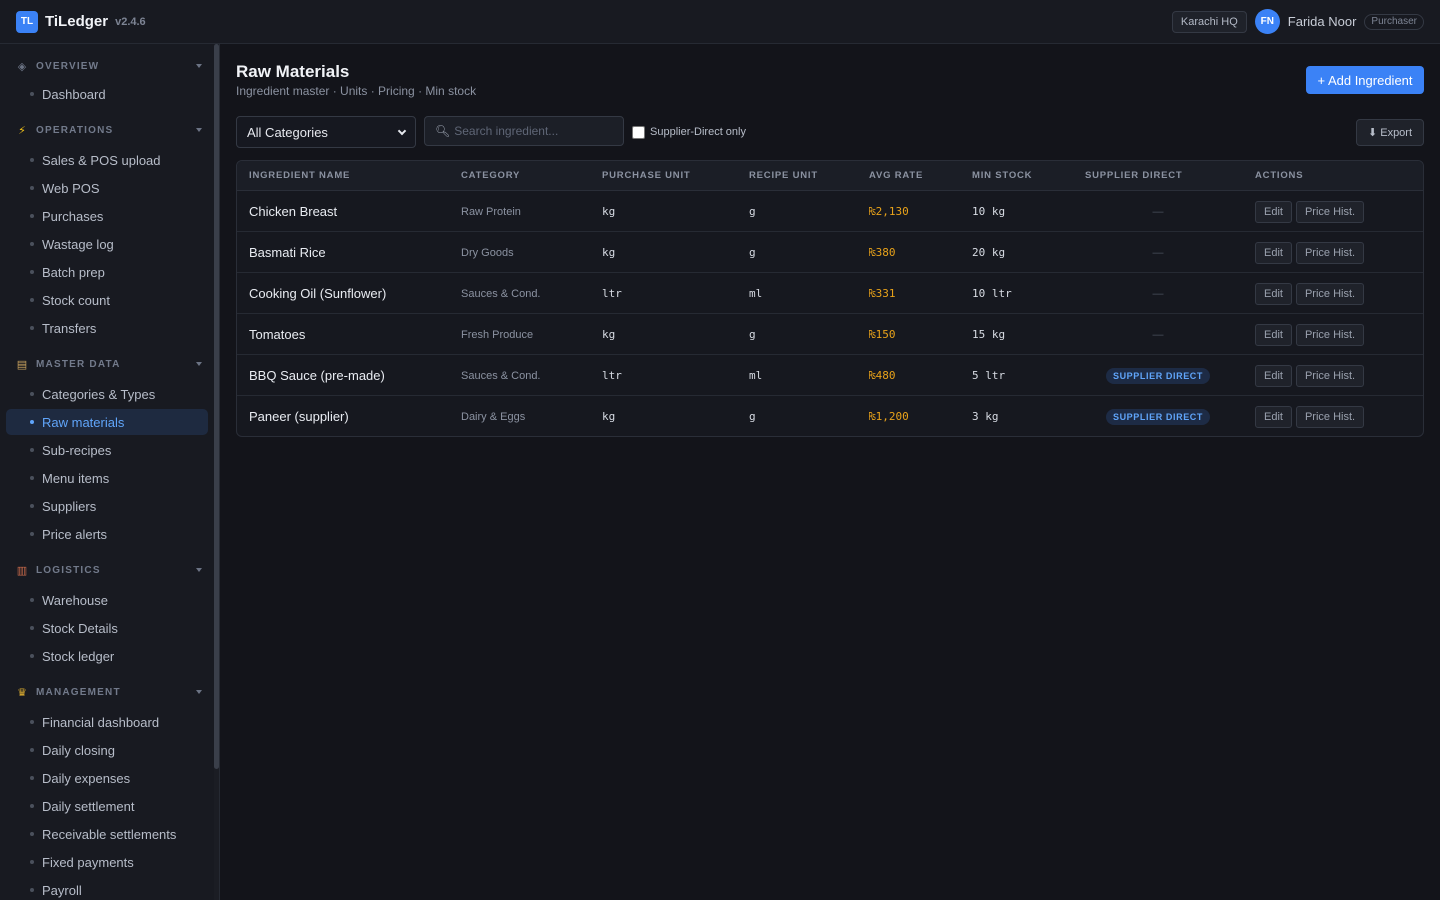  I want to click on sidebar-item-suppliers: Suppliers, so click(107, 506).